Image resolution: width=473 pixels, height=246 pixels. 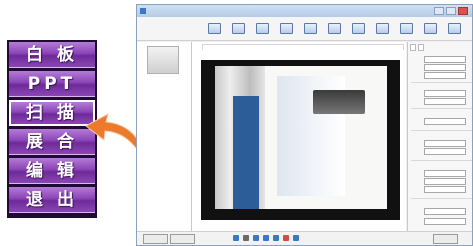 I want to click on rotate-icon, so click(x=246, y=238).